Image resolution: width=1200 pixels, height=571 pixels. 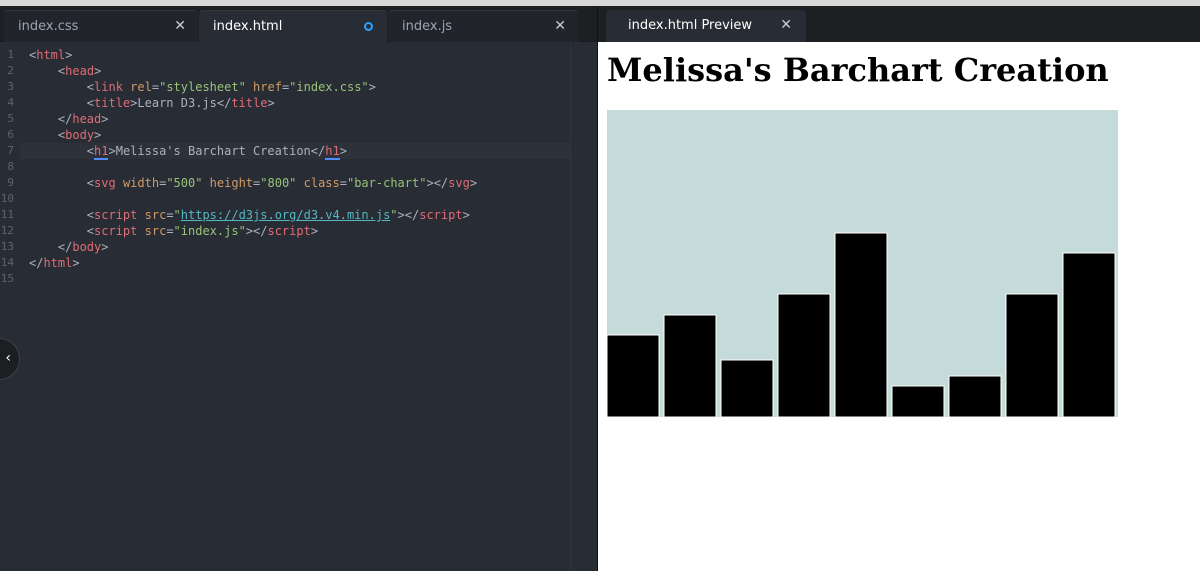 I want to click on code-line-1: <html>, so click(x=51, y=55).